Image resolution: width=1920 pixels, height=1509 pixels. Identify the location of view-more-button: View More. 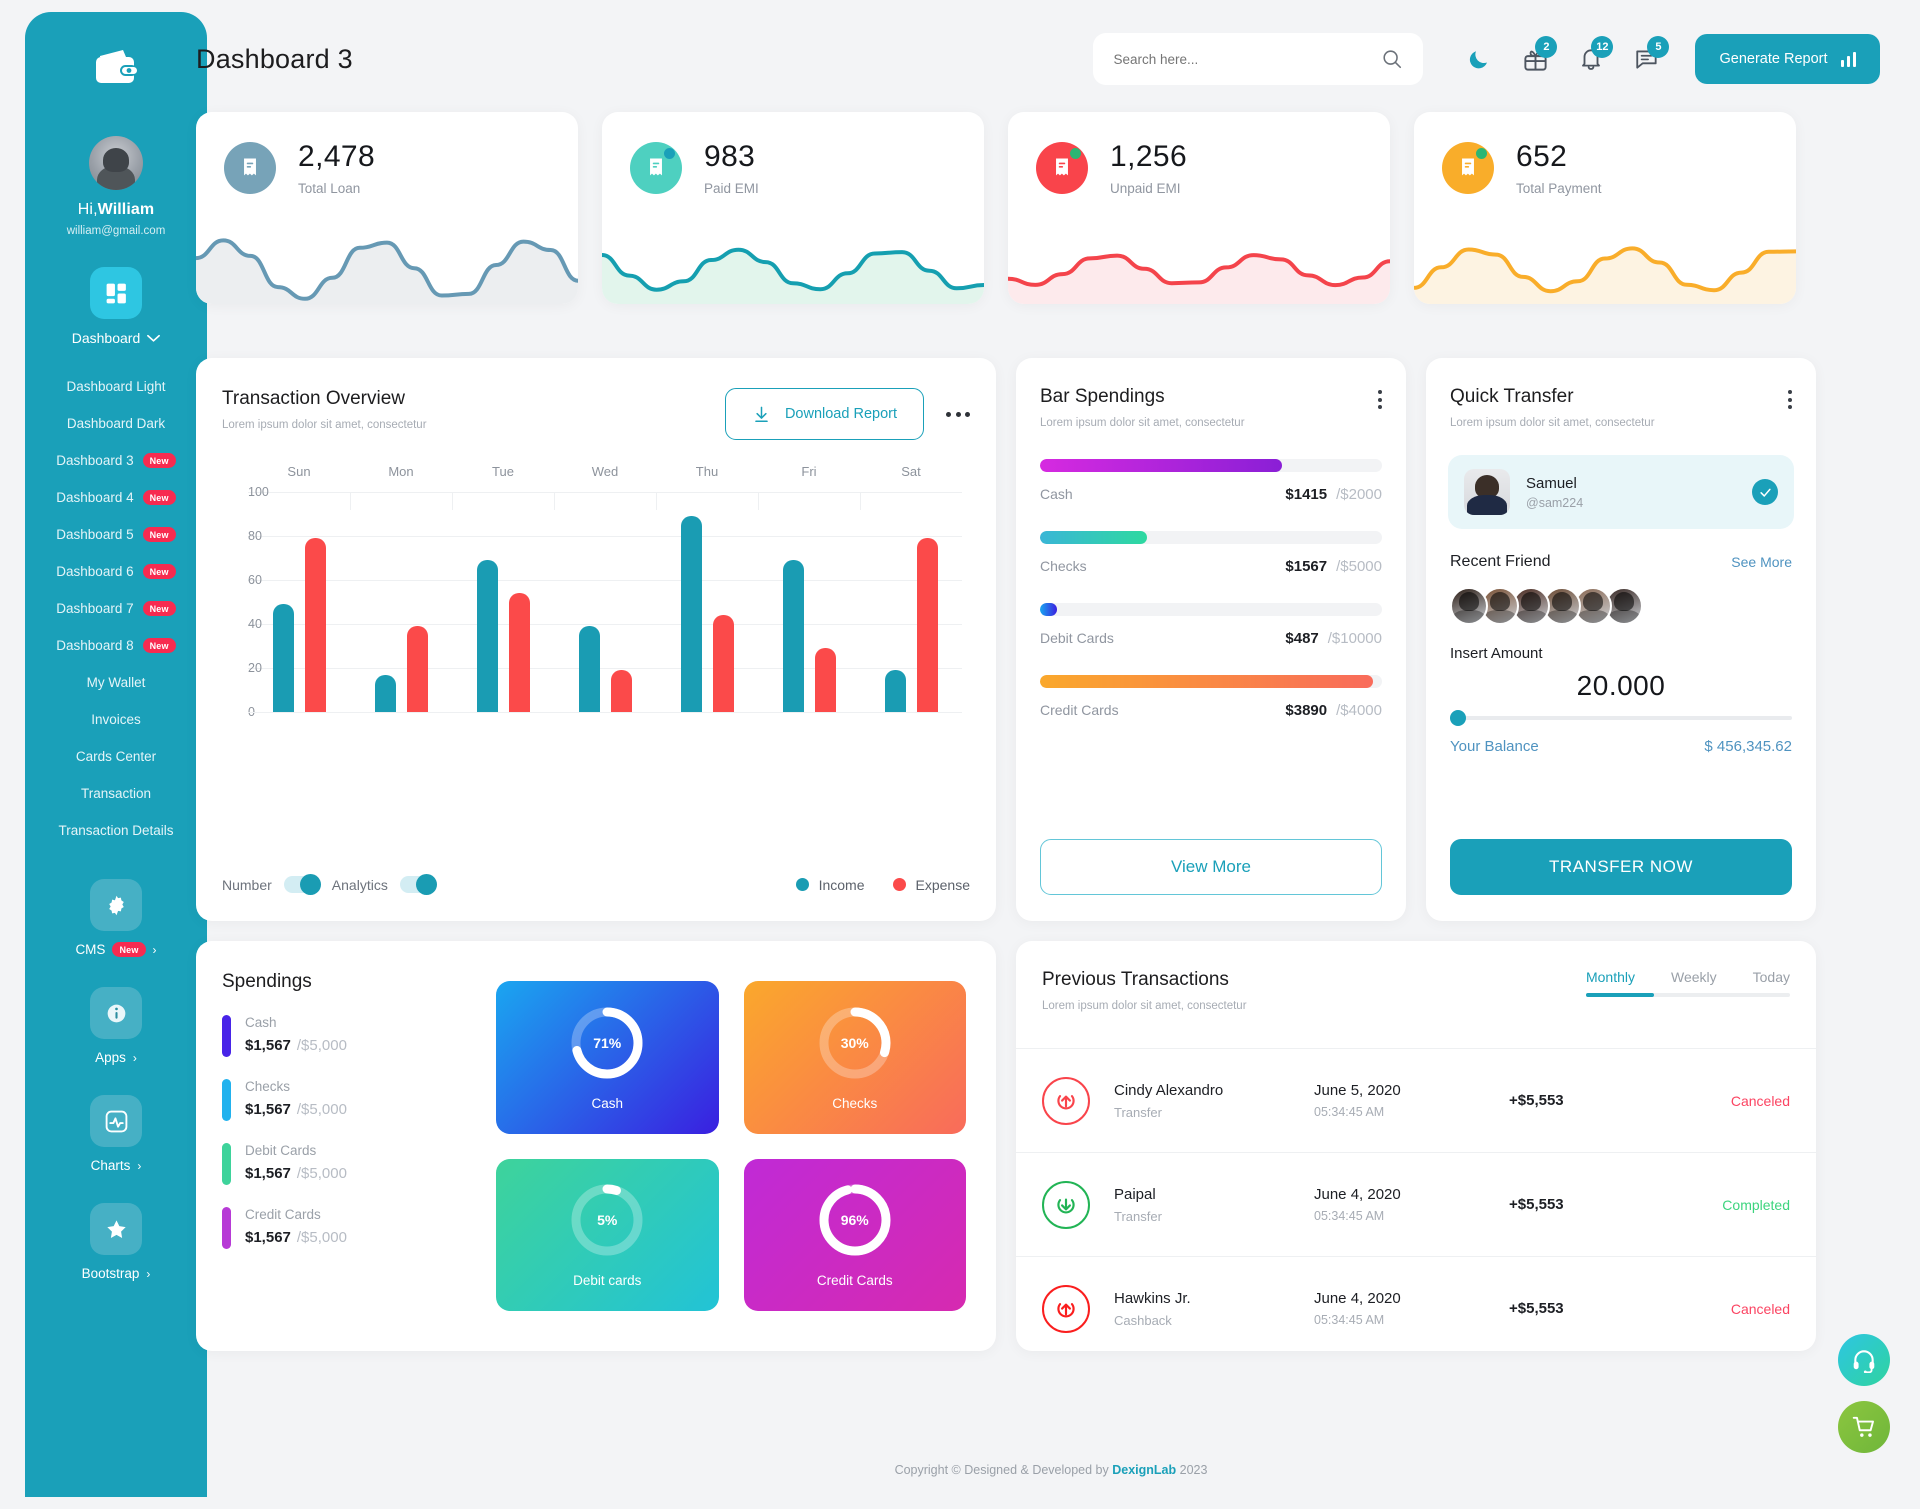
(1211, 867).